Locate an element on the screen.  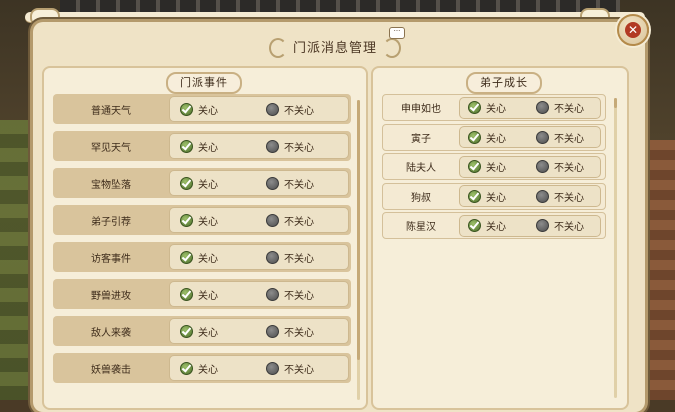
close-button: ✕ is located at coordinates (633, 30).